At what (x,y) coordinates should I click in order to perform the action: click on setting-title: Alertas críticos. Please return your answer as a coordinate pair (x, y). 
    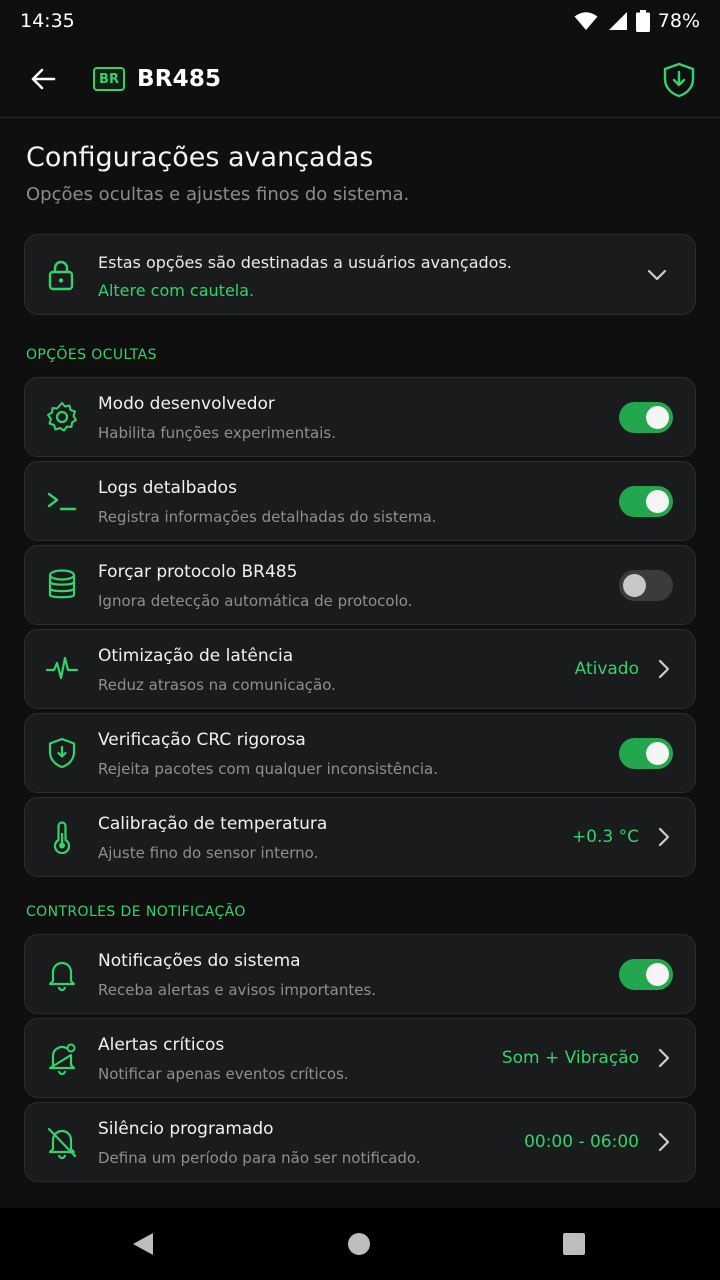
    Looking at the image, I should click on (161, 1045).